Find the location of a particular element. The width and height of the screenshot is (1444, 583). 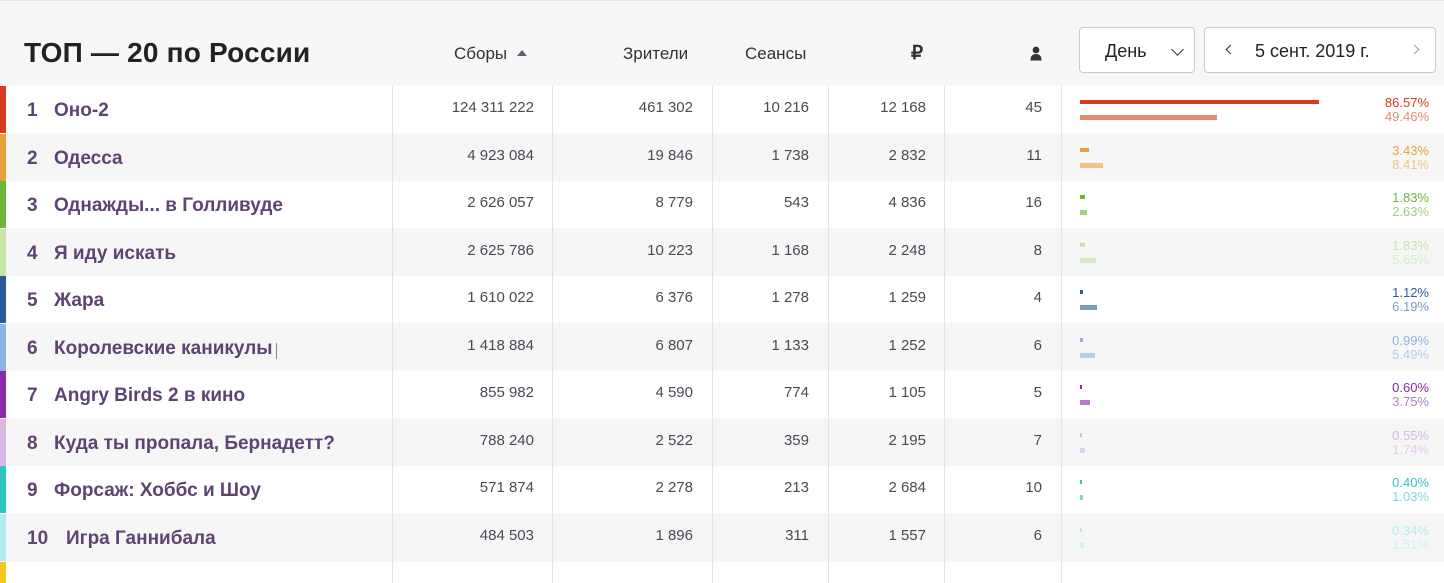

cell-people: 10 is located at coordinates (1033, 487).